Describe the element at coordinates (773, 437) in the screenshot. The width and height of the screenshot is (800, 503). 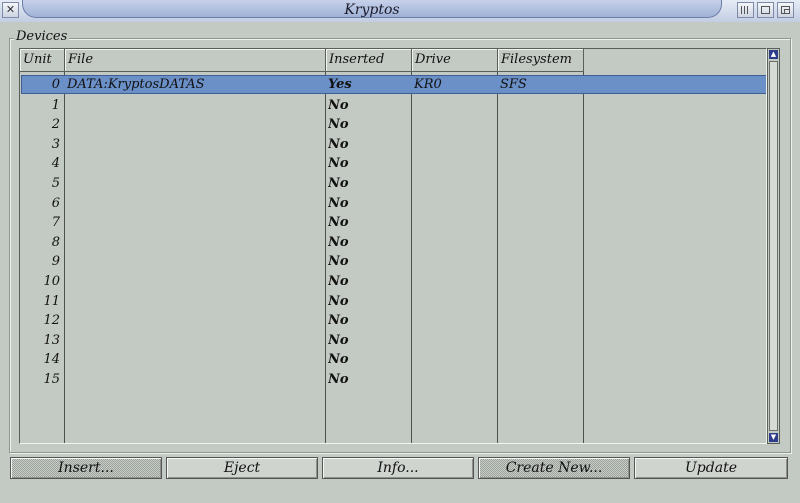
I see `scroll-down-icon: ▼` at that location.